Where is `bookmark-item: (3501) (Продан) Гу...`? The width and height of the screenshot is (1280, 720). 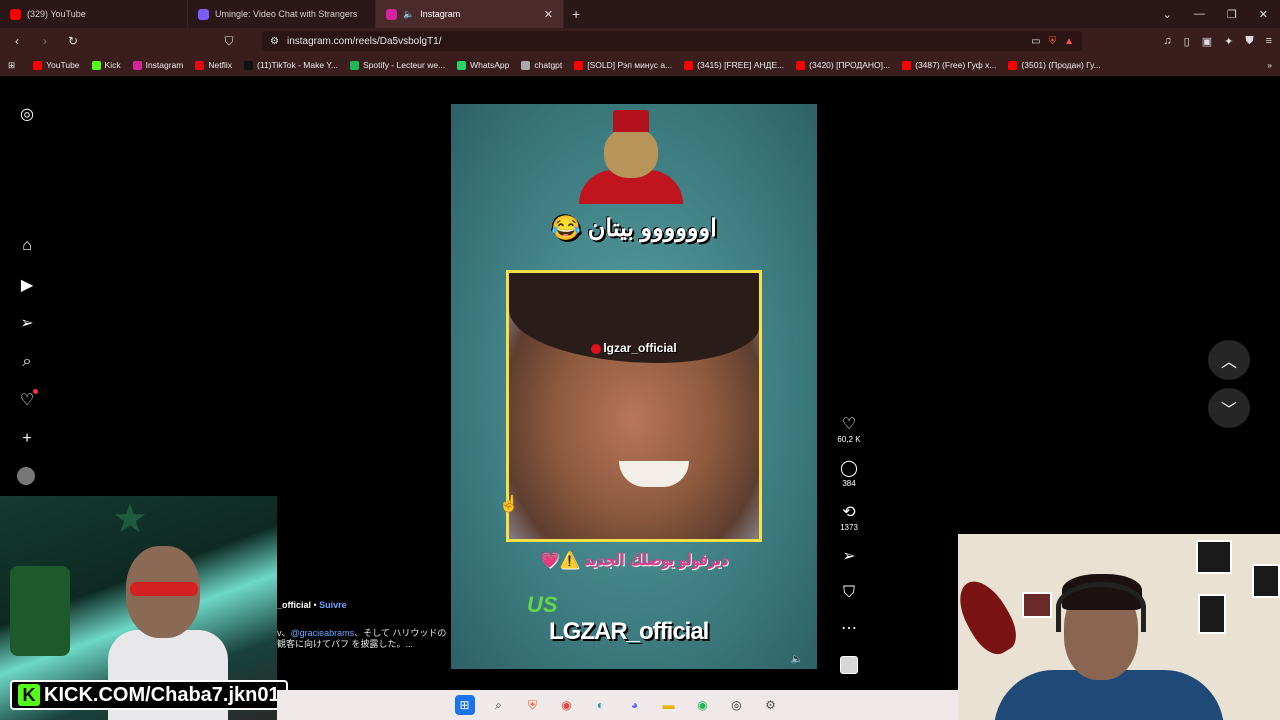 bookmark-item: (3501) (Продан) Гу... is located at coordinates (1054, 65).